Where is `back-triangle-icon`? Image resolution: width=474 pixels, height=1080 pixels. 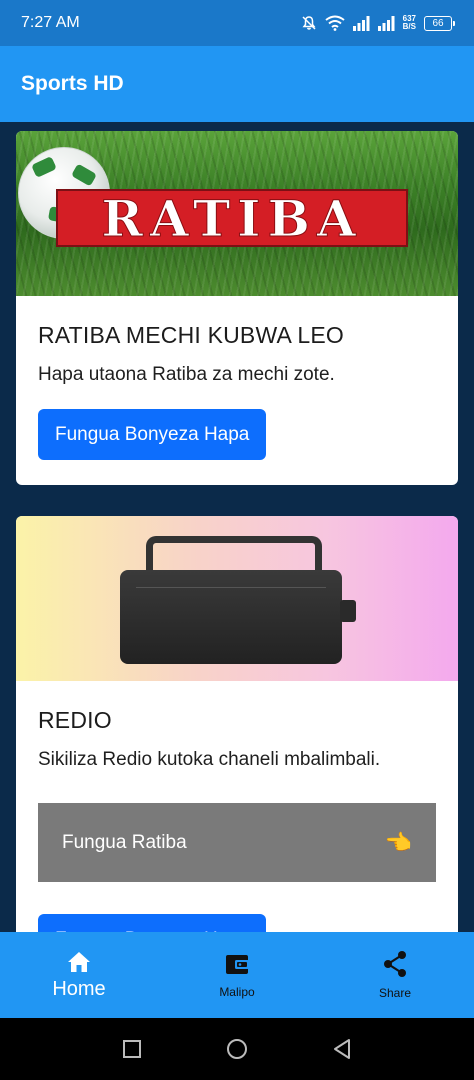 back-triangle-icon is located at coordinates (342, 1049).